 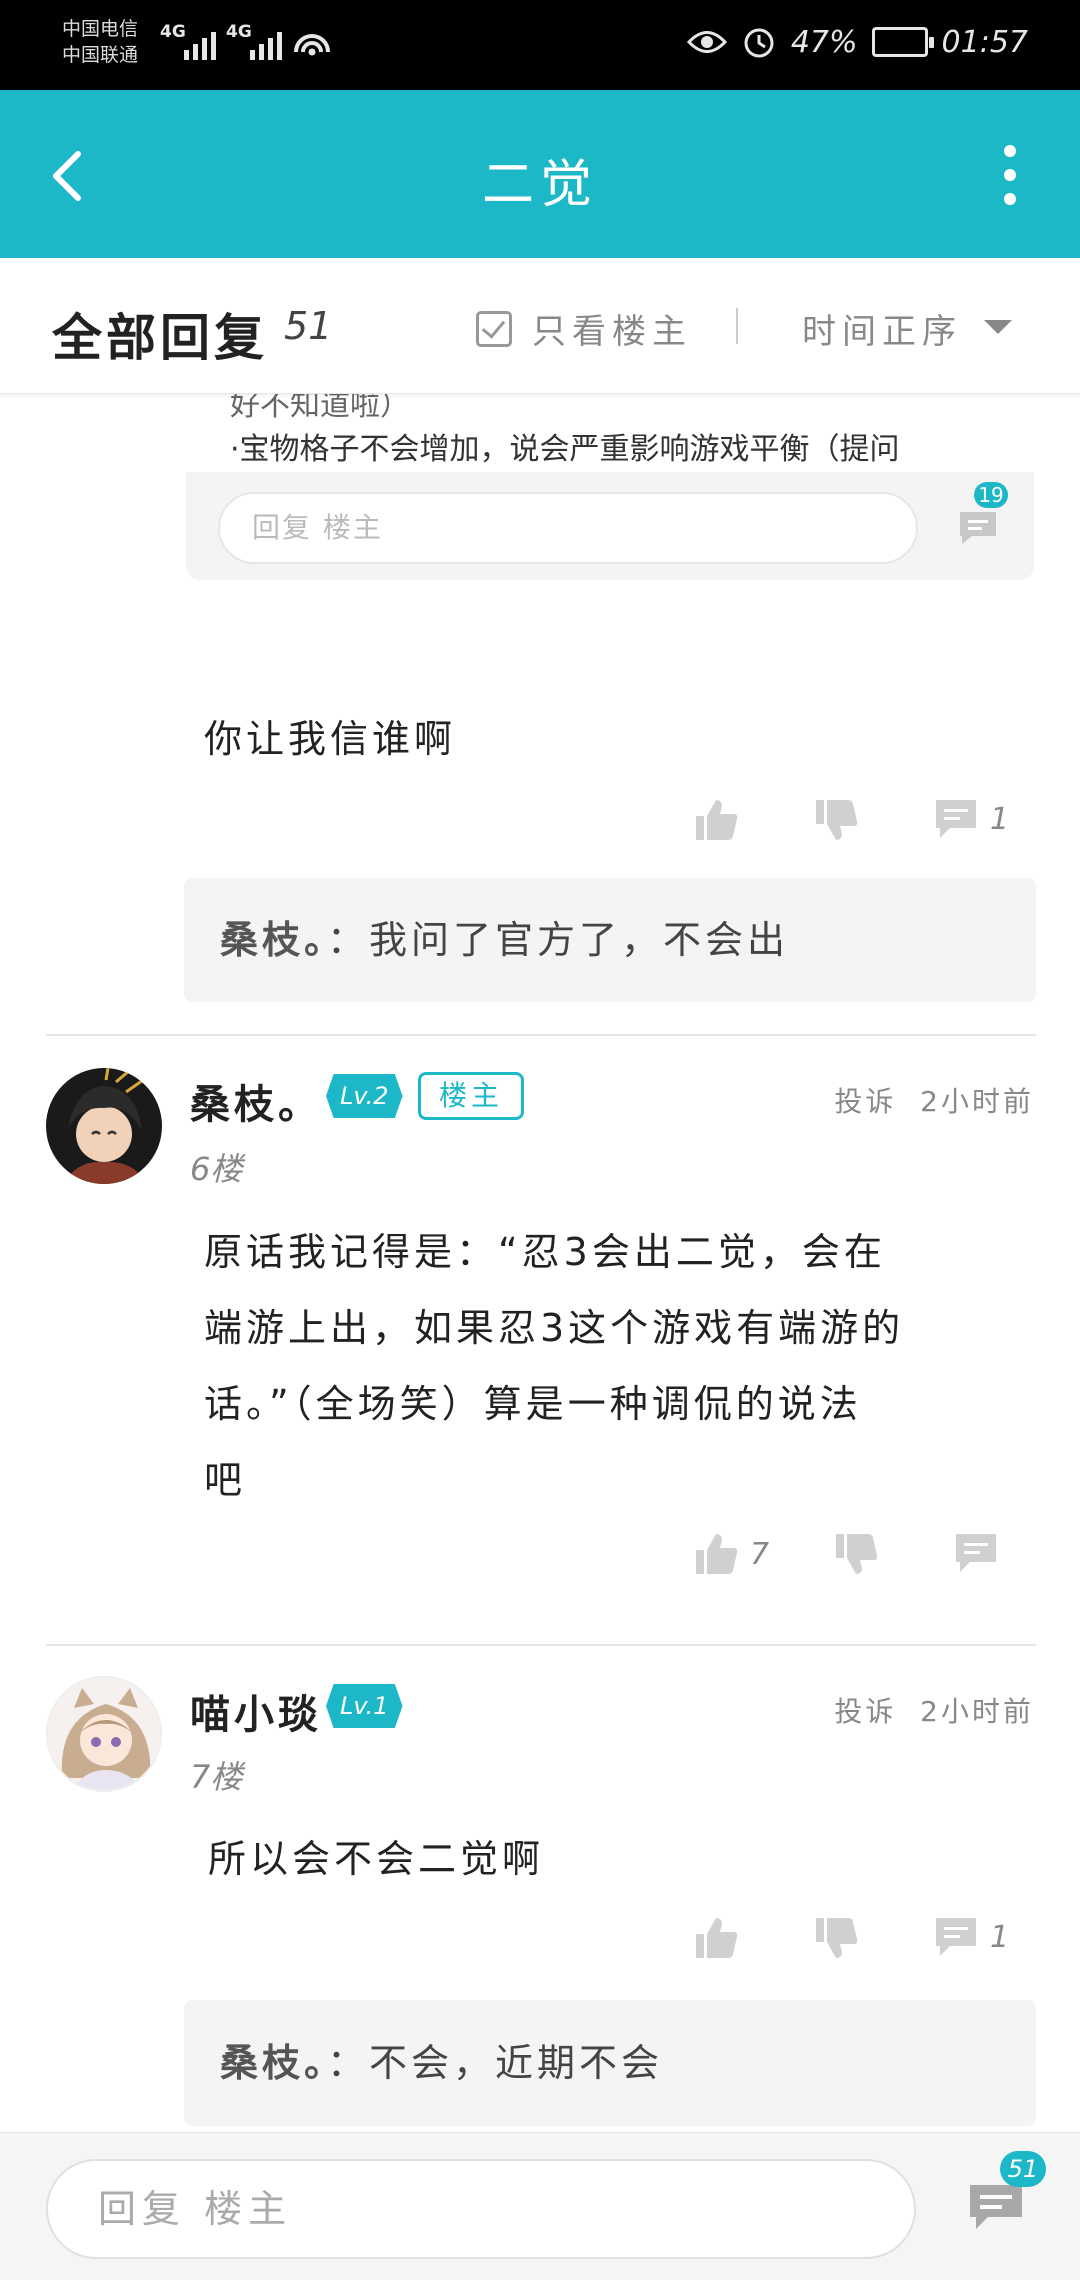 I want to click on comment-count-badge: 19, so click(x=991, y=495).